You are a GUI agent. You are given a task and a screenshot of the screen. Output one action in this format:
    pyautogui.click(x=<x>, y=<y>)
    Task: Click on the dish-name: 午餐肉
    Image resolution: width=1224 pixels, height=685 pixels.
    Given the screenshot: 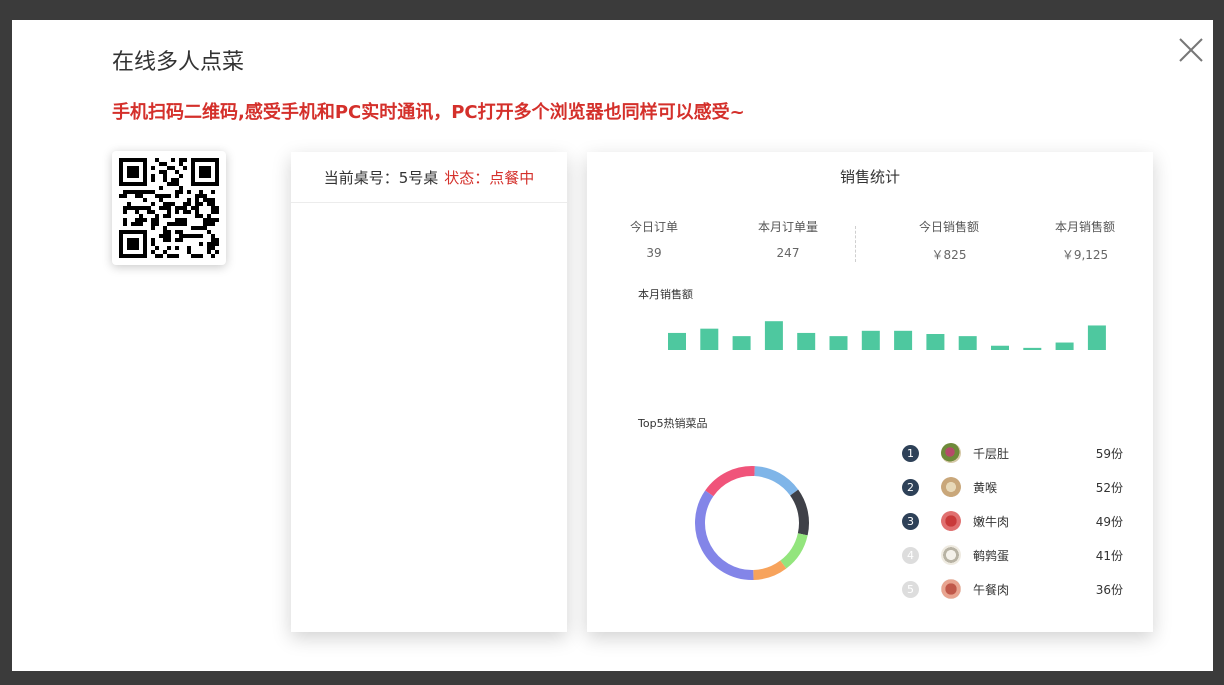 What is the action you would take?
    pyautogui.click(x=991, y=589)
    